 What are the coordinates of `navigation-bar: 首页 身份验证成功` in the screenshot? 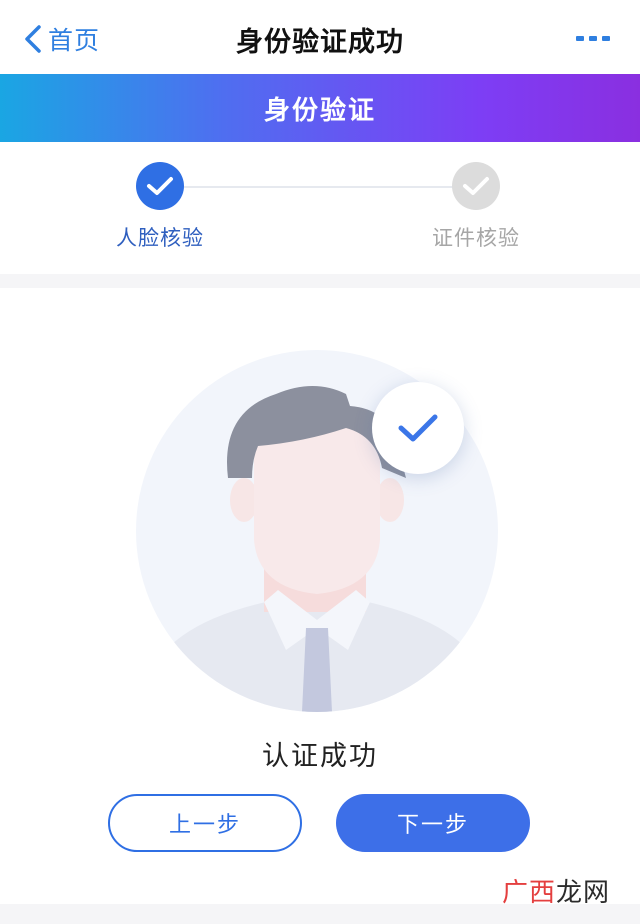 It's located at (320, 37).